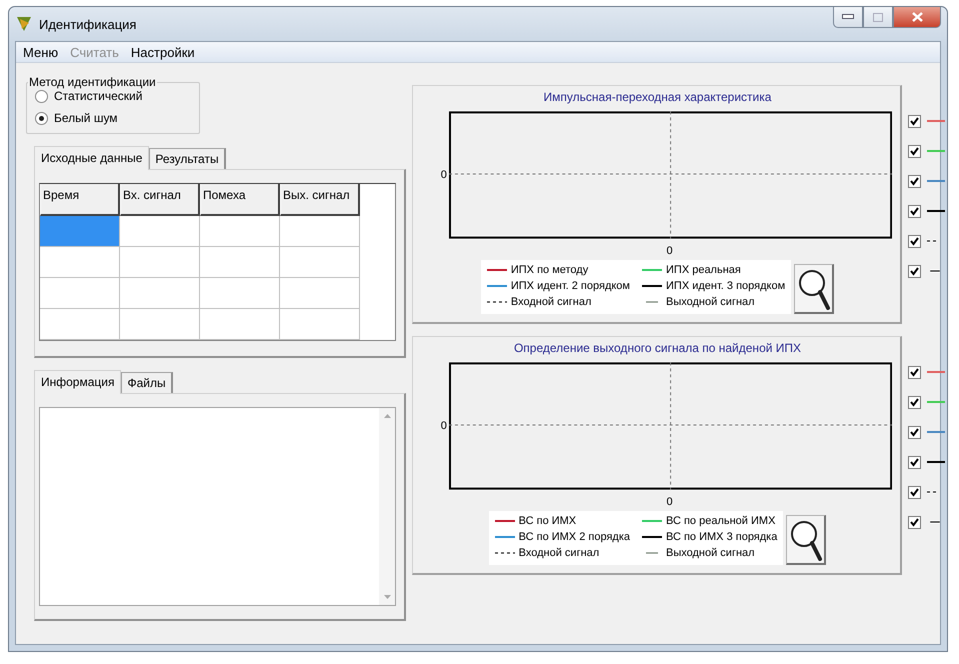 Image resolution: width=959 pixels, height=664 pixels. I want to click on radio-label: Белый шум, so click(86, 118).